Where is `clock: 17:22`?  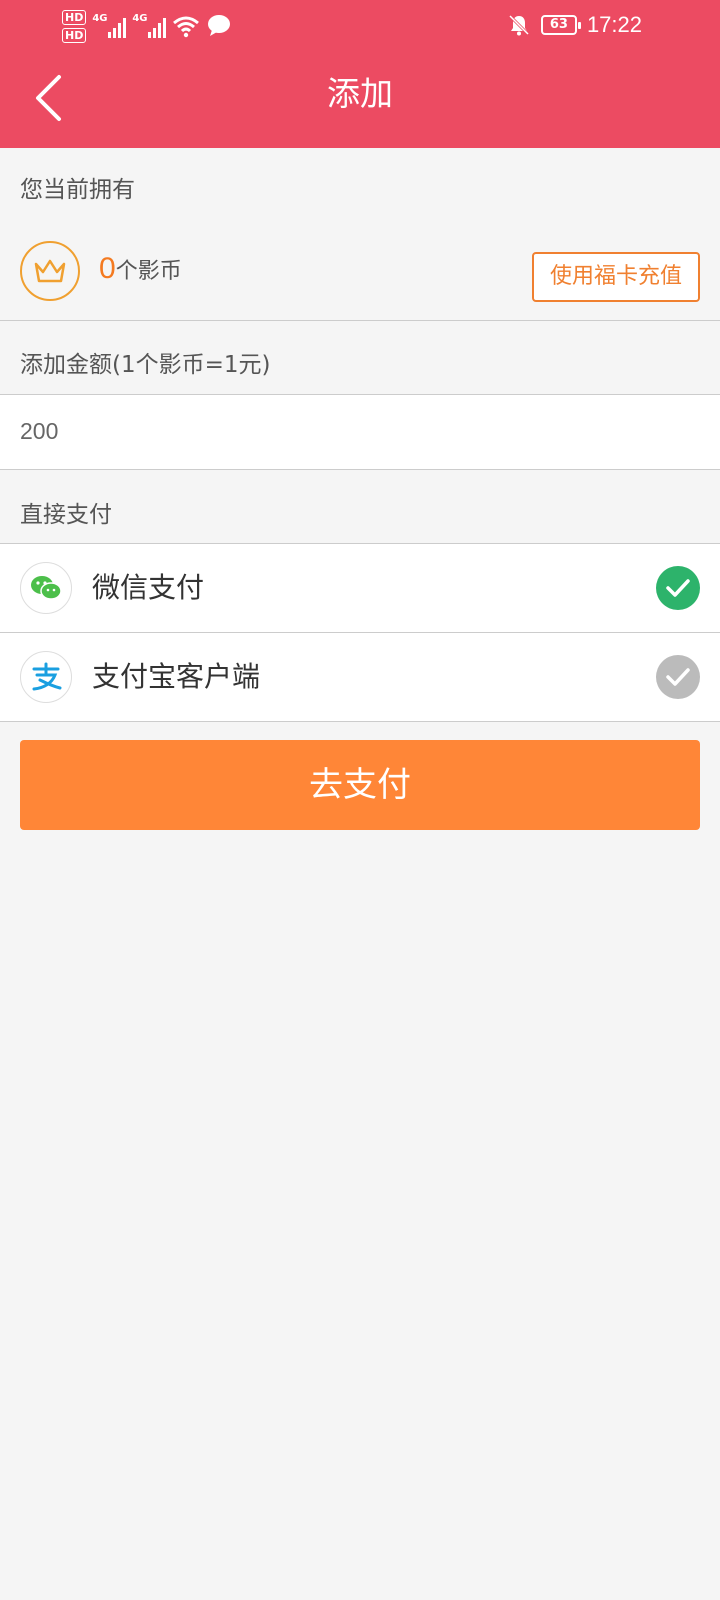
clock: 17:22 is located at coordinates (614, 24).